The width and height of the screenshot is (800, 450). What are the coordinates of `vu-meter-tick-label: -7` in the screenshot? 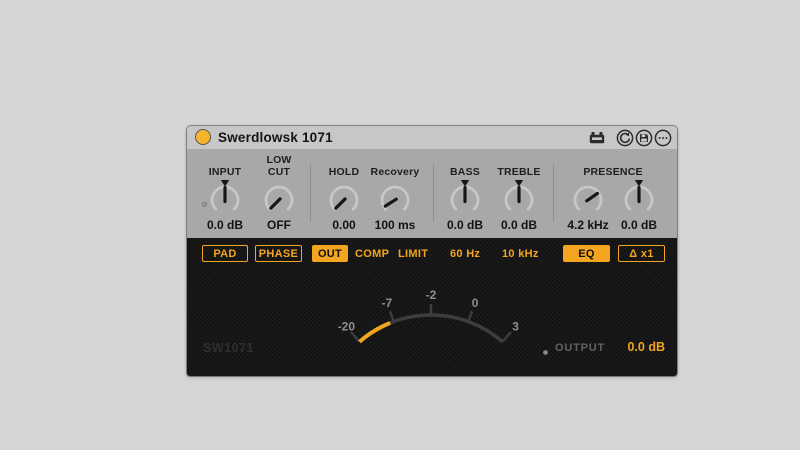 It's located at (387, 303).